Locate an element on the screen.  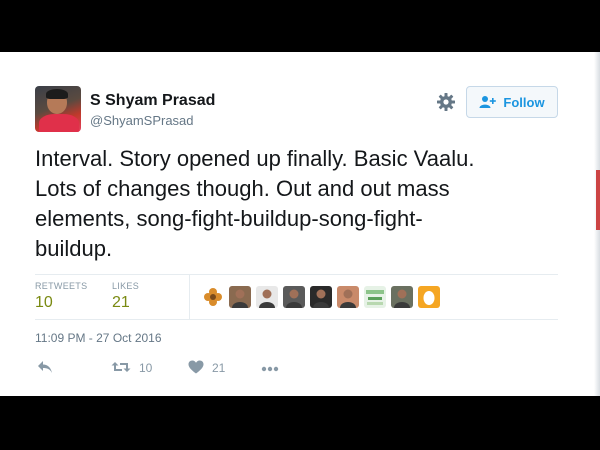
author-handle: @ShyamSPrasad is located at coordinates (142, 120).